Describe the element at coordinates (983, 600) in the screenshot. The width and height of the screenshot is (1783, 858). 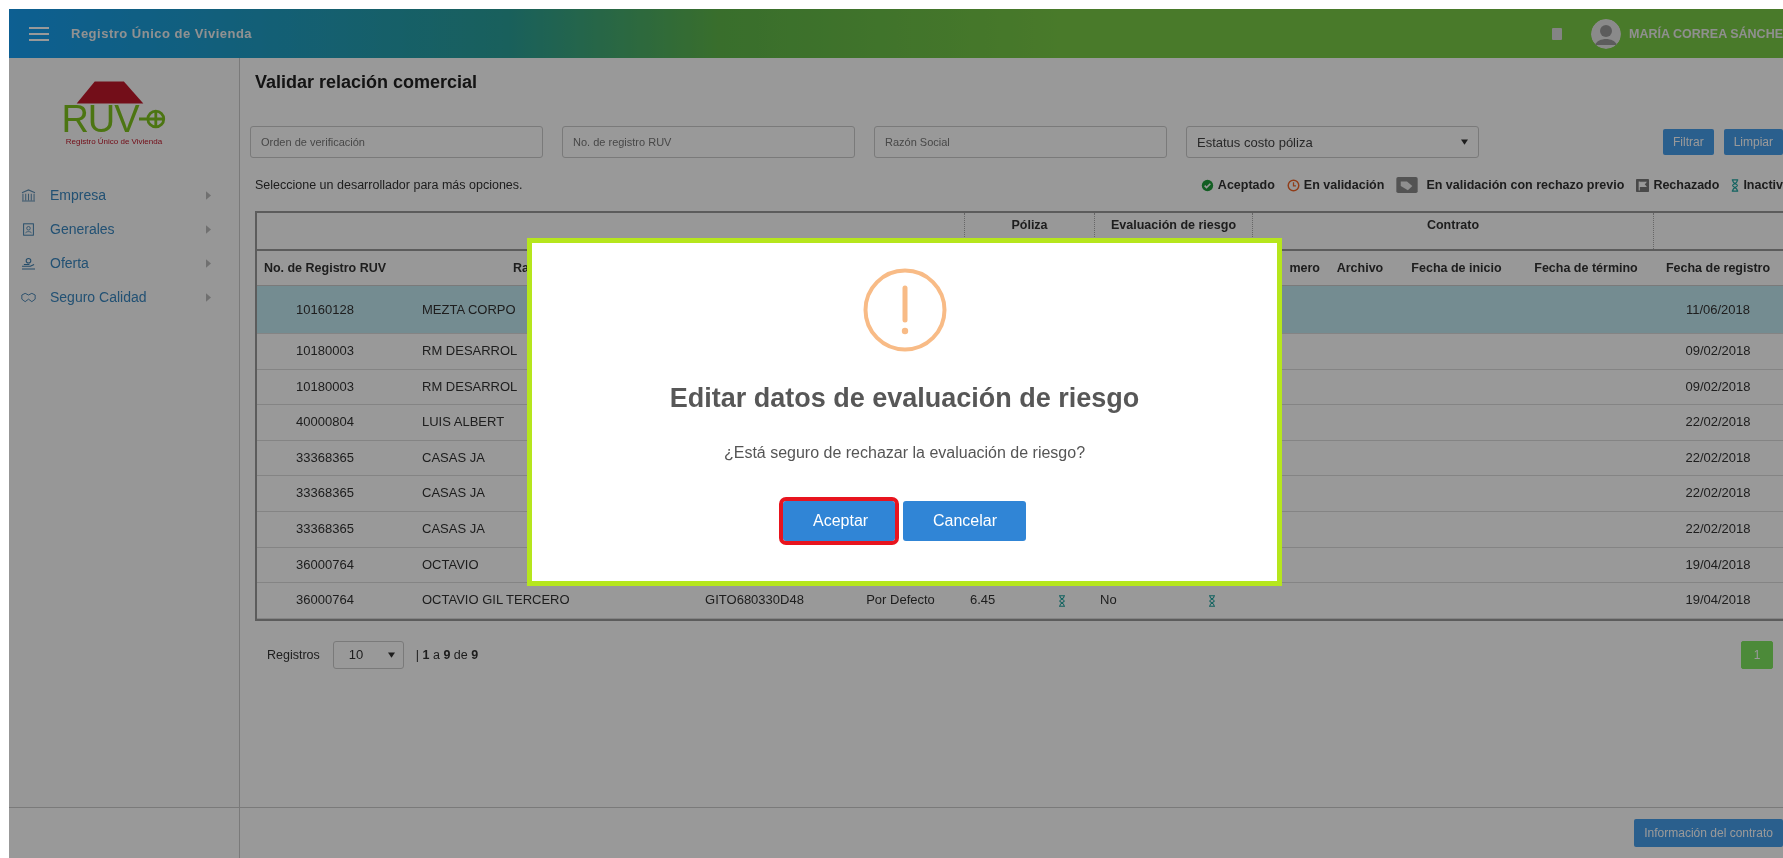
I see `table-cell: 6.45` at that location.